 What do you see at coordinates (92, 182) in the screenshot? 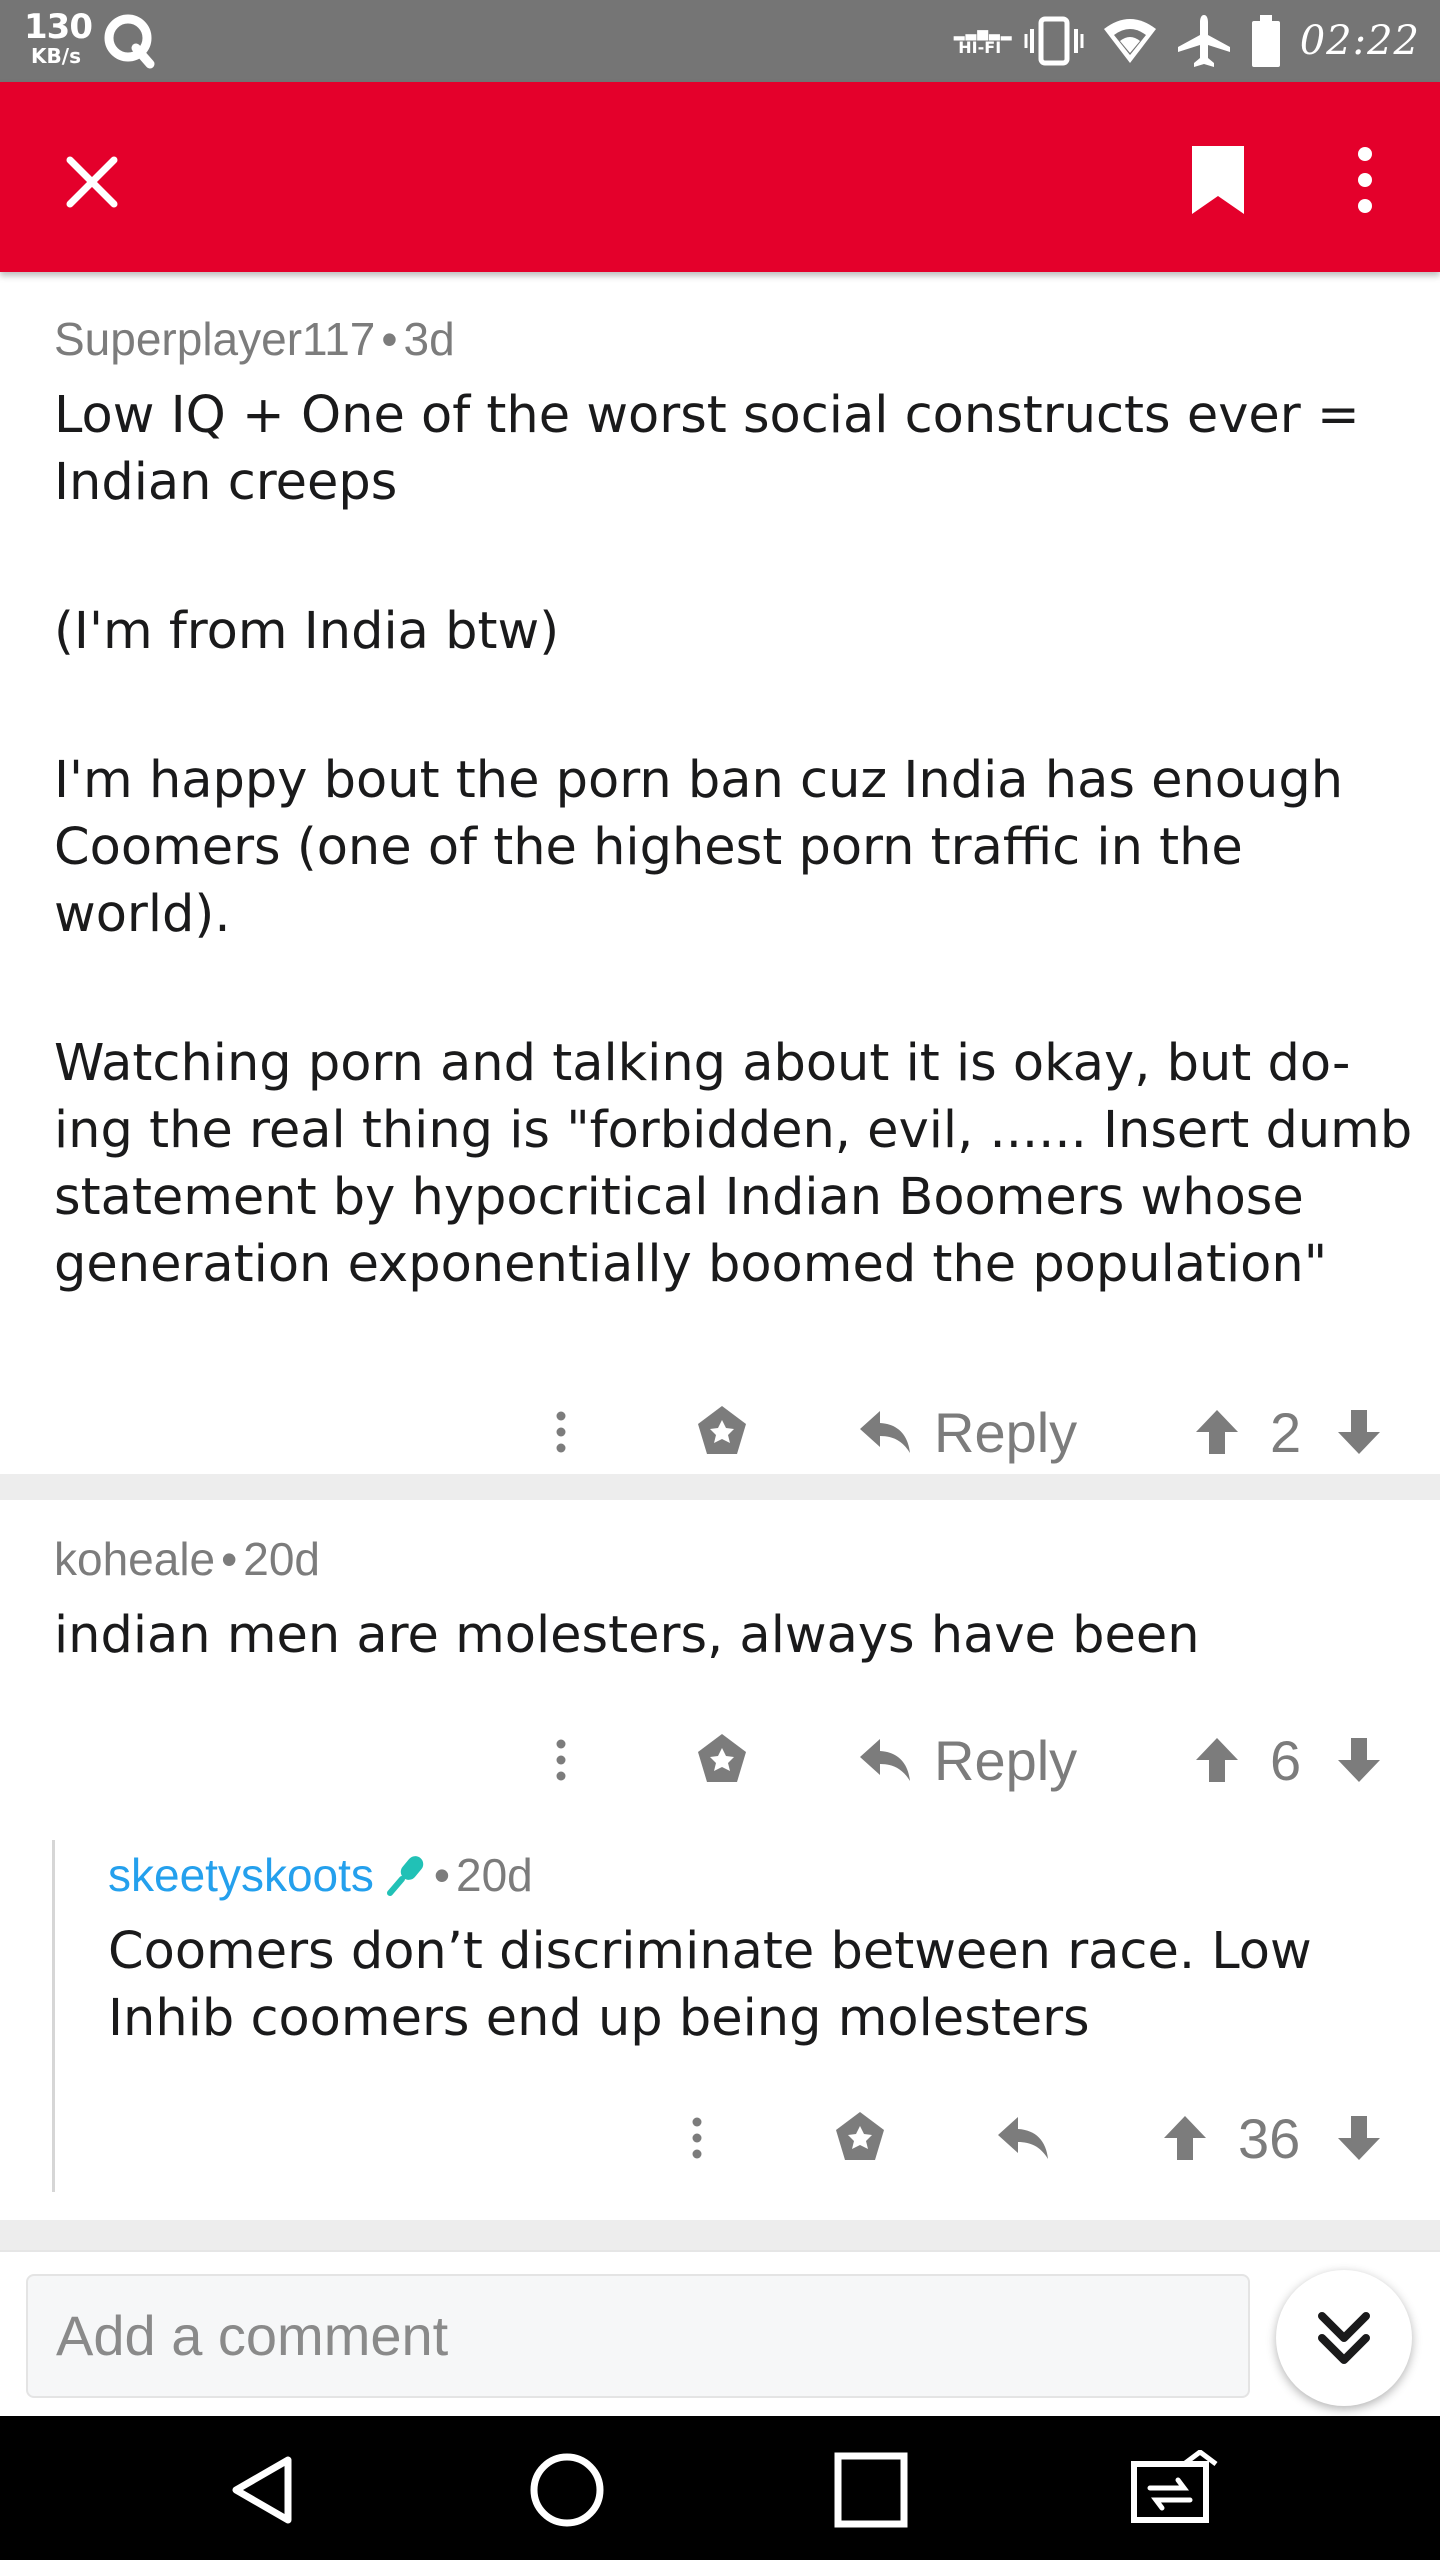
I see `close-icon` at bounding box center [92, 182].